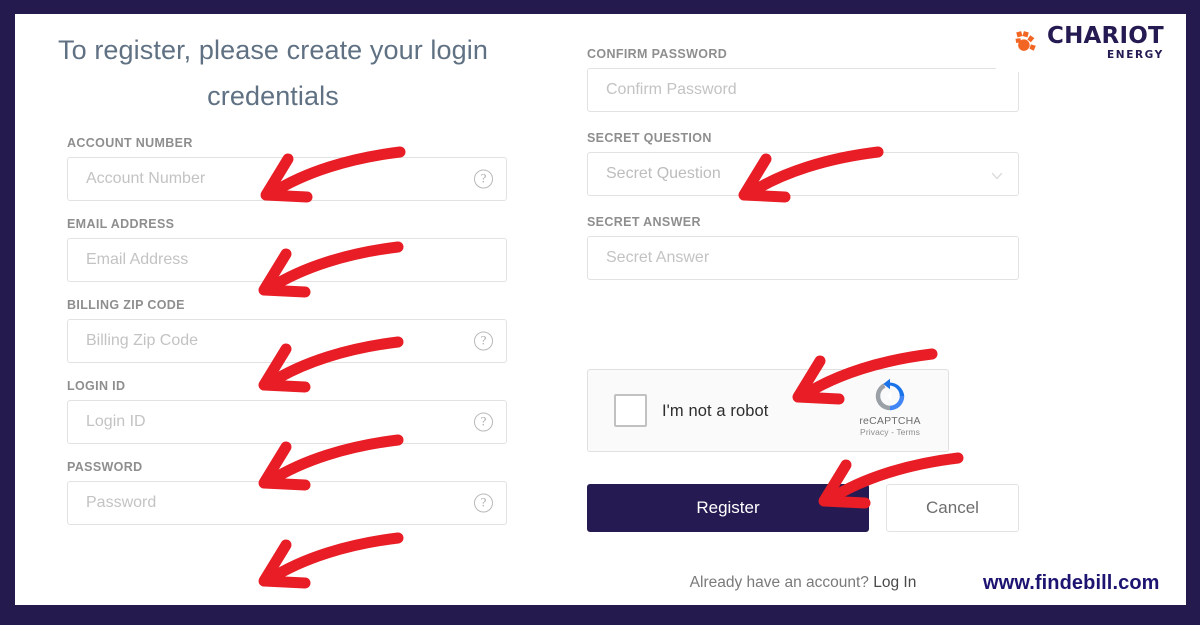 This screenshot has height=625, width=1200. I want to click on secret-answer-input, so click(803, 258).